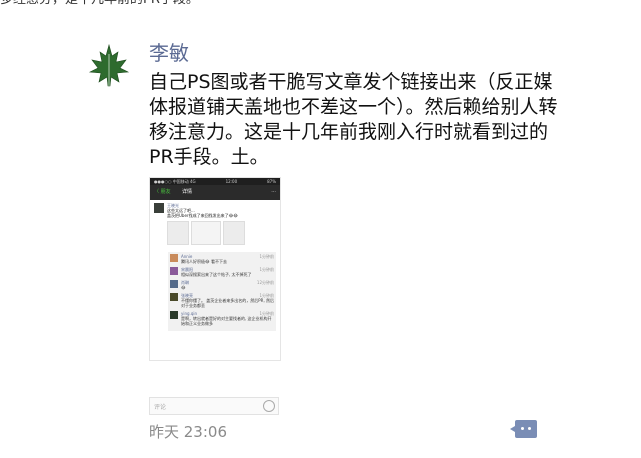 The width and height of the screenshot is (641, 458). I want to click on embedded-status-right: 87%, so click(271, 181).